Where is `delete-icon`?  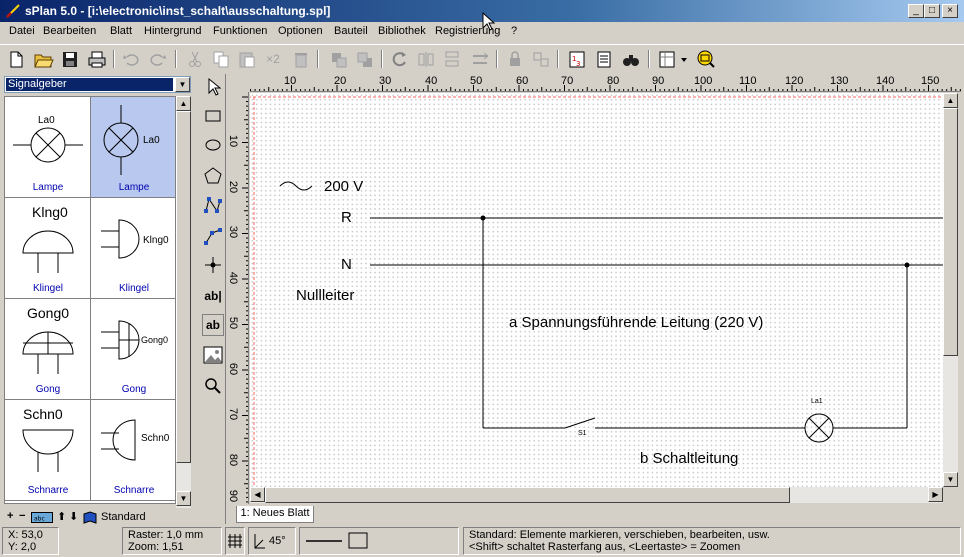
delete-icon is located at coordinates (301, 59).